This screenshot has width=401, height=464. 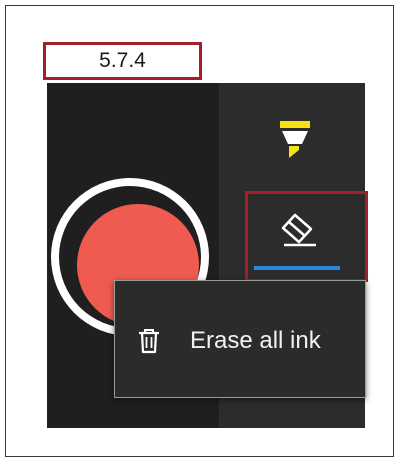 I want to click on eraser-icon, so click(x=298, y=230).